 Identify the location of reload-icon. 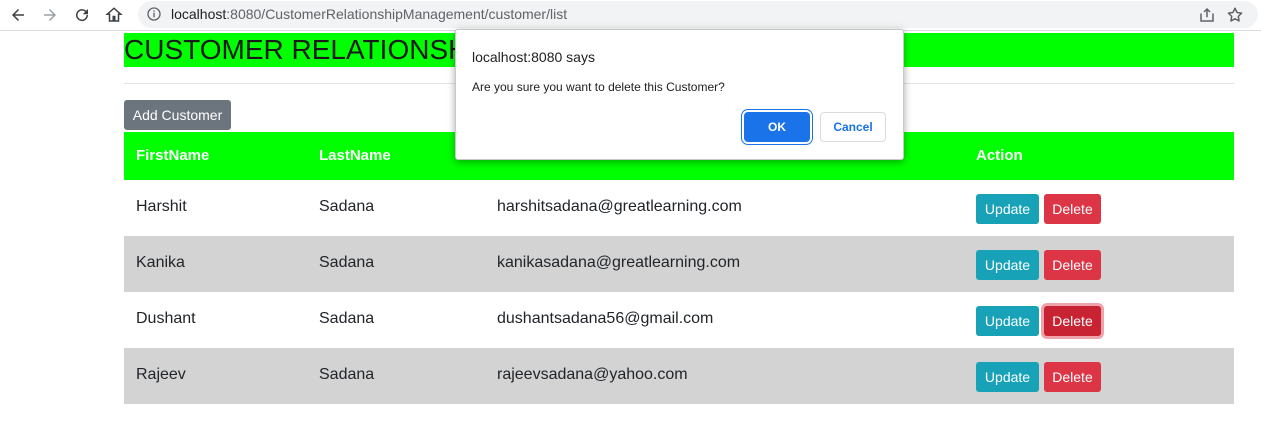
(82, 15).